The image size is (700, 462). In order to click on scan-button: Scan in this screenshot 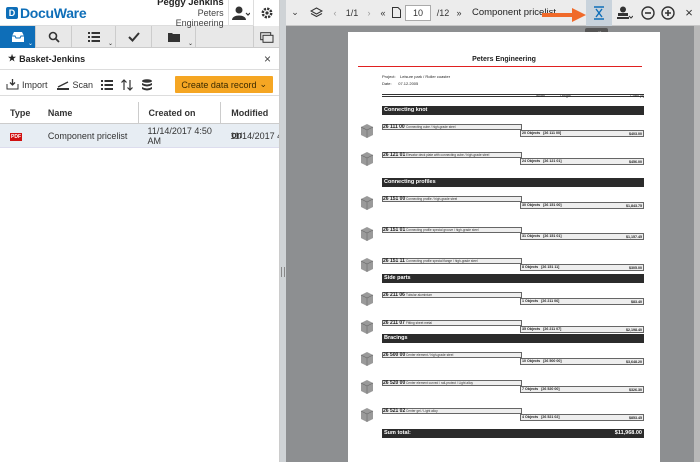, I will do `click(74, 85)`.